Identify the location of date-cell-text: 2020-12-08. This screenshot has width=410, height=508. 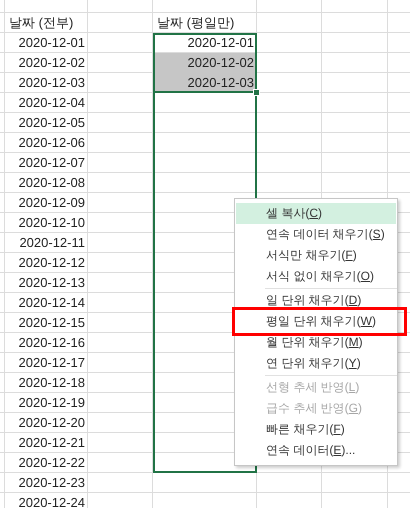
(52, 183).